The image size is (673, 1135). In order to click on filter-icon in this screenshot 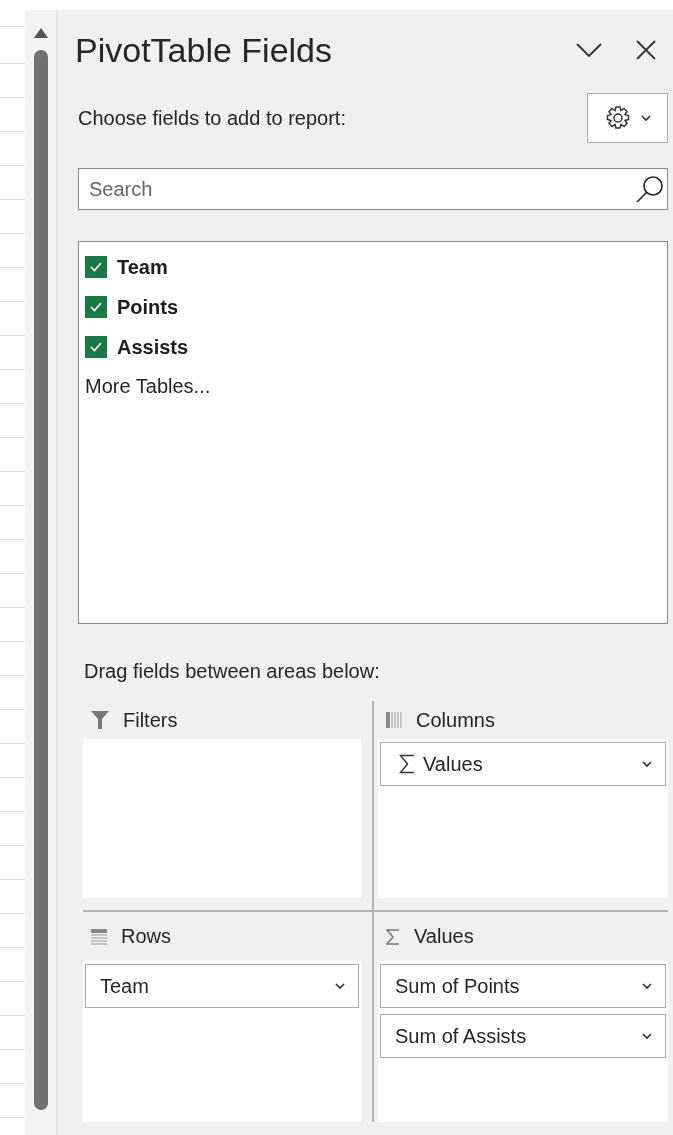, I will do `click(100, 720)`.